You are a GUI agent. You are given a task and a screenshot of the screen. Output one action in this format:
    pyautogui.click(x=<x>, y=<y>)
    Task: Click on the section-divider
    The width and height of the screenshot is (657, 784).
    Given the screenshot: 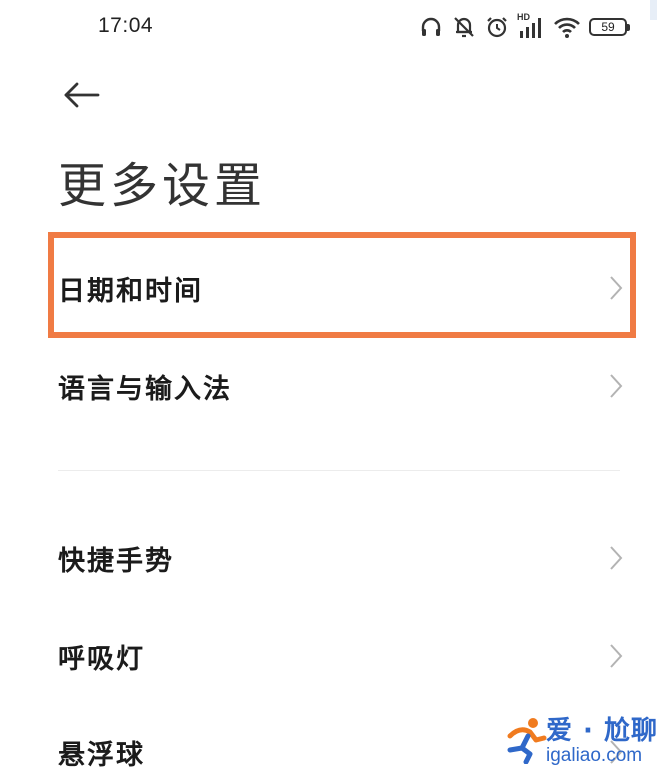 What is the action you would take?
    pyautogui.click(x=339, y=470)
    